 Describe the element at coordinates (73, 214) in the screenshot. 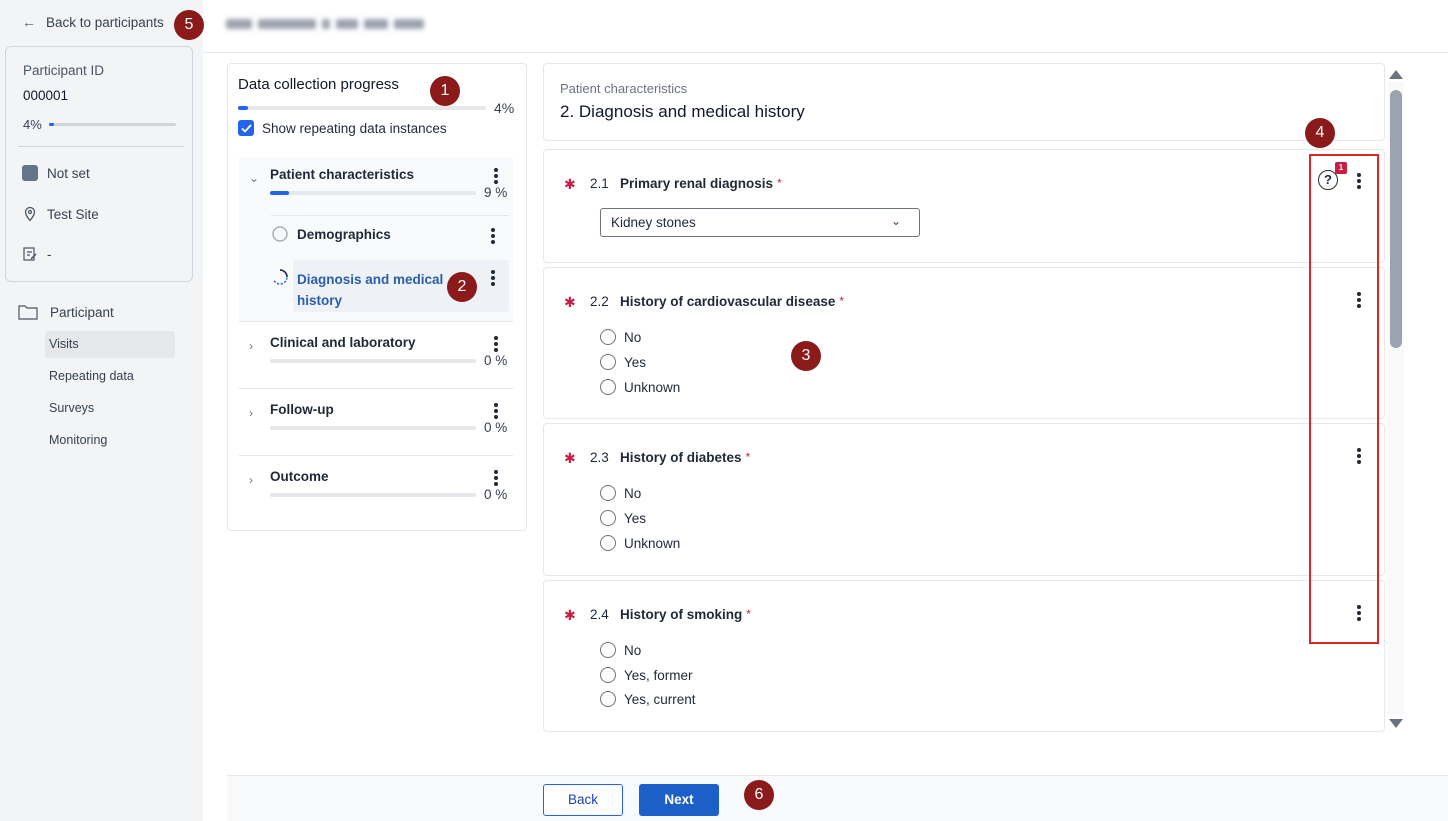

I see `site-label: Test Site` at that location.